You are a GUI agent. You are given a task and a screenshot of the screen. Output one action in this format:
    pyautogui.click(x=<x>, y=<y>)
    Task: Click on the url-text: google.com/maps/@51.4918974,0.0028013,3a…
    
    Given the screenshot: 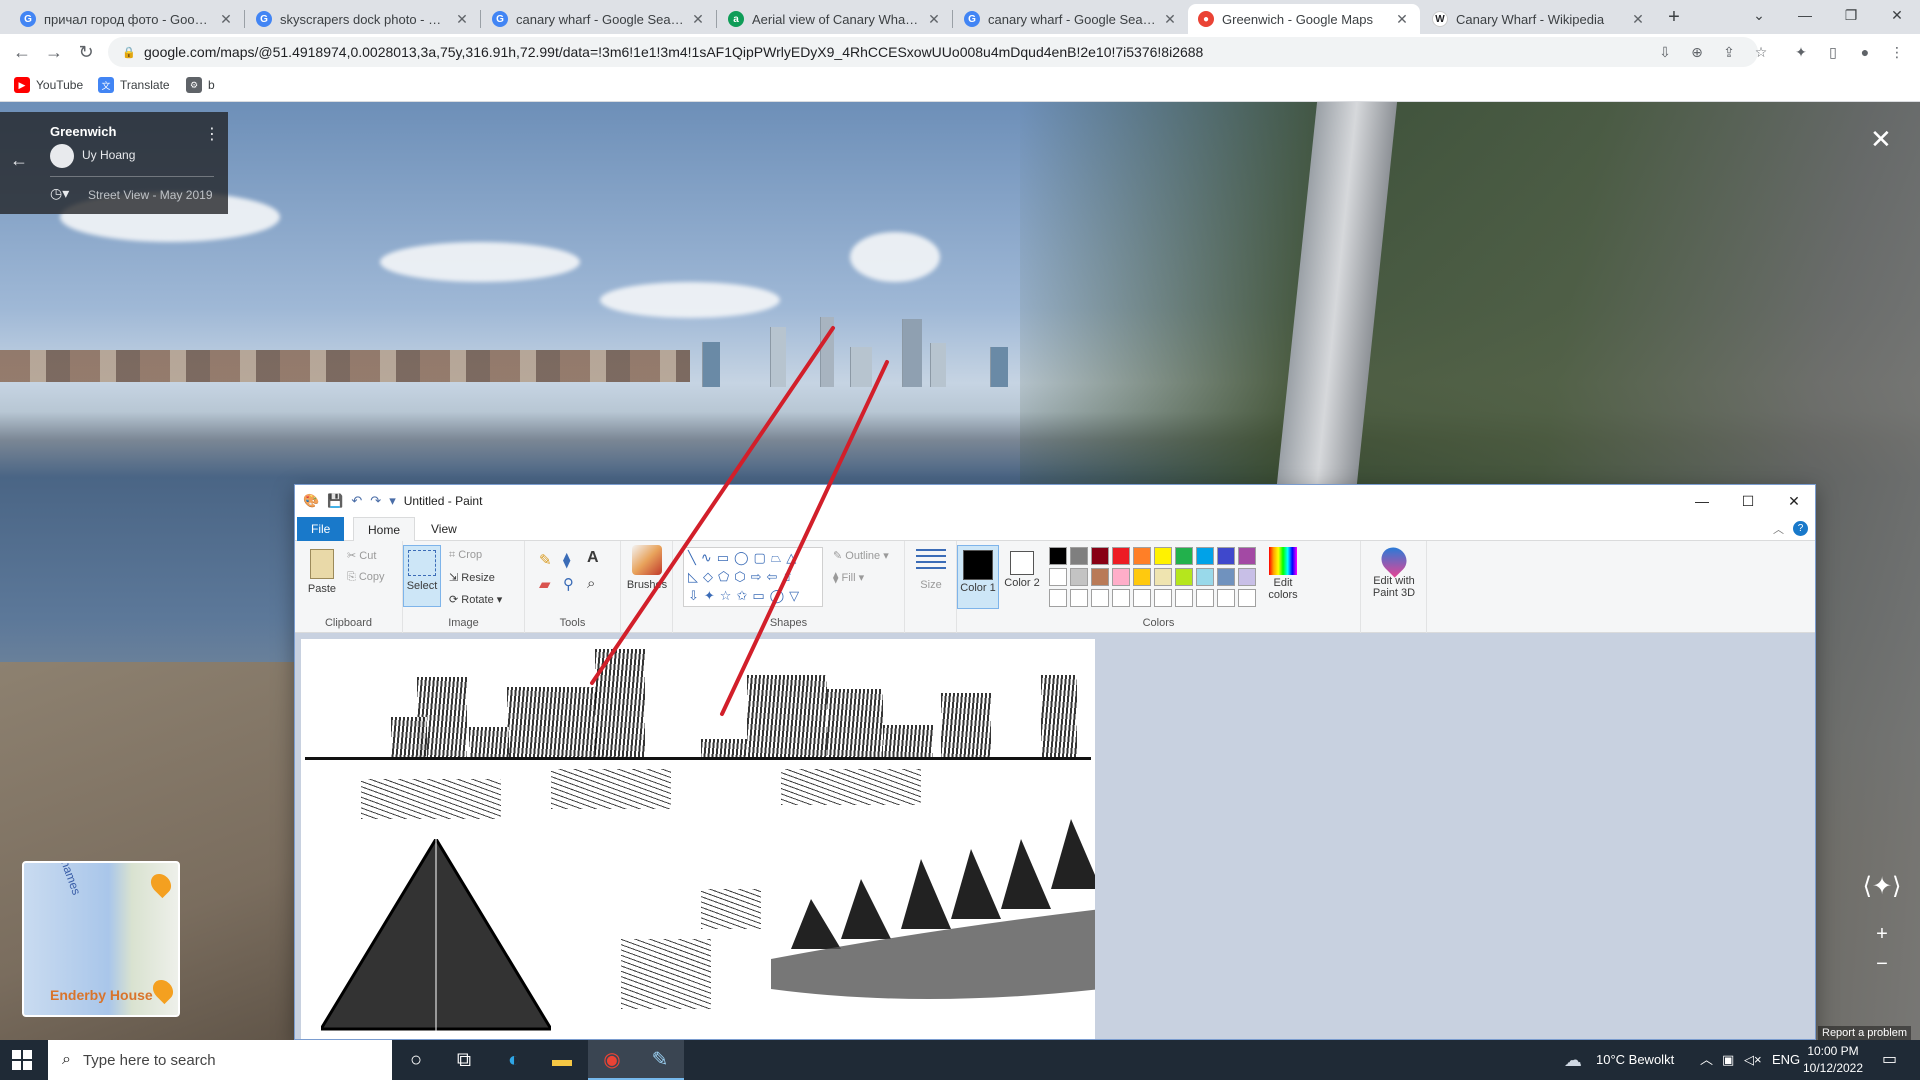 What is the action you would take?
    pyautogui.click(x=673, y=52)
    